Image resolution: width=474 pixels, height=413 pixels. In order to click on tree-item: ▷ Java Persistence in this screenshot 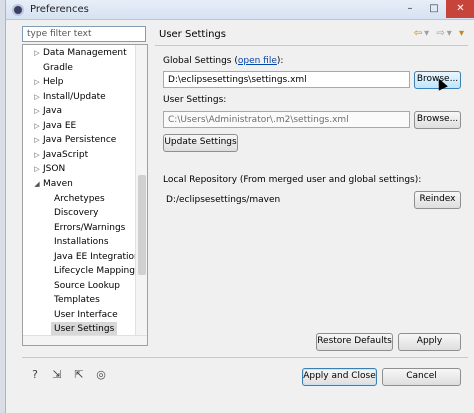, I will do `click(79, 140)`.